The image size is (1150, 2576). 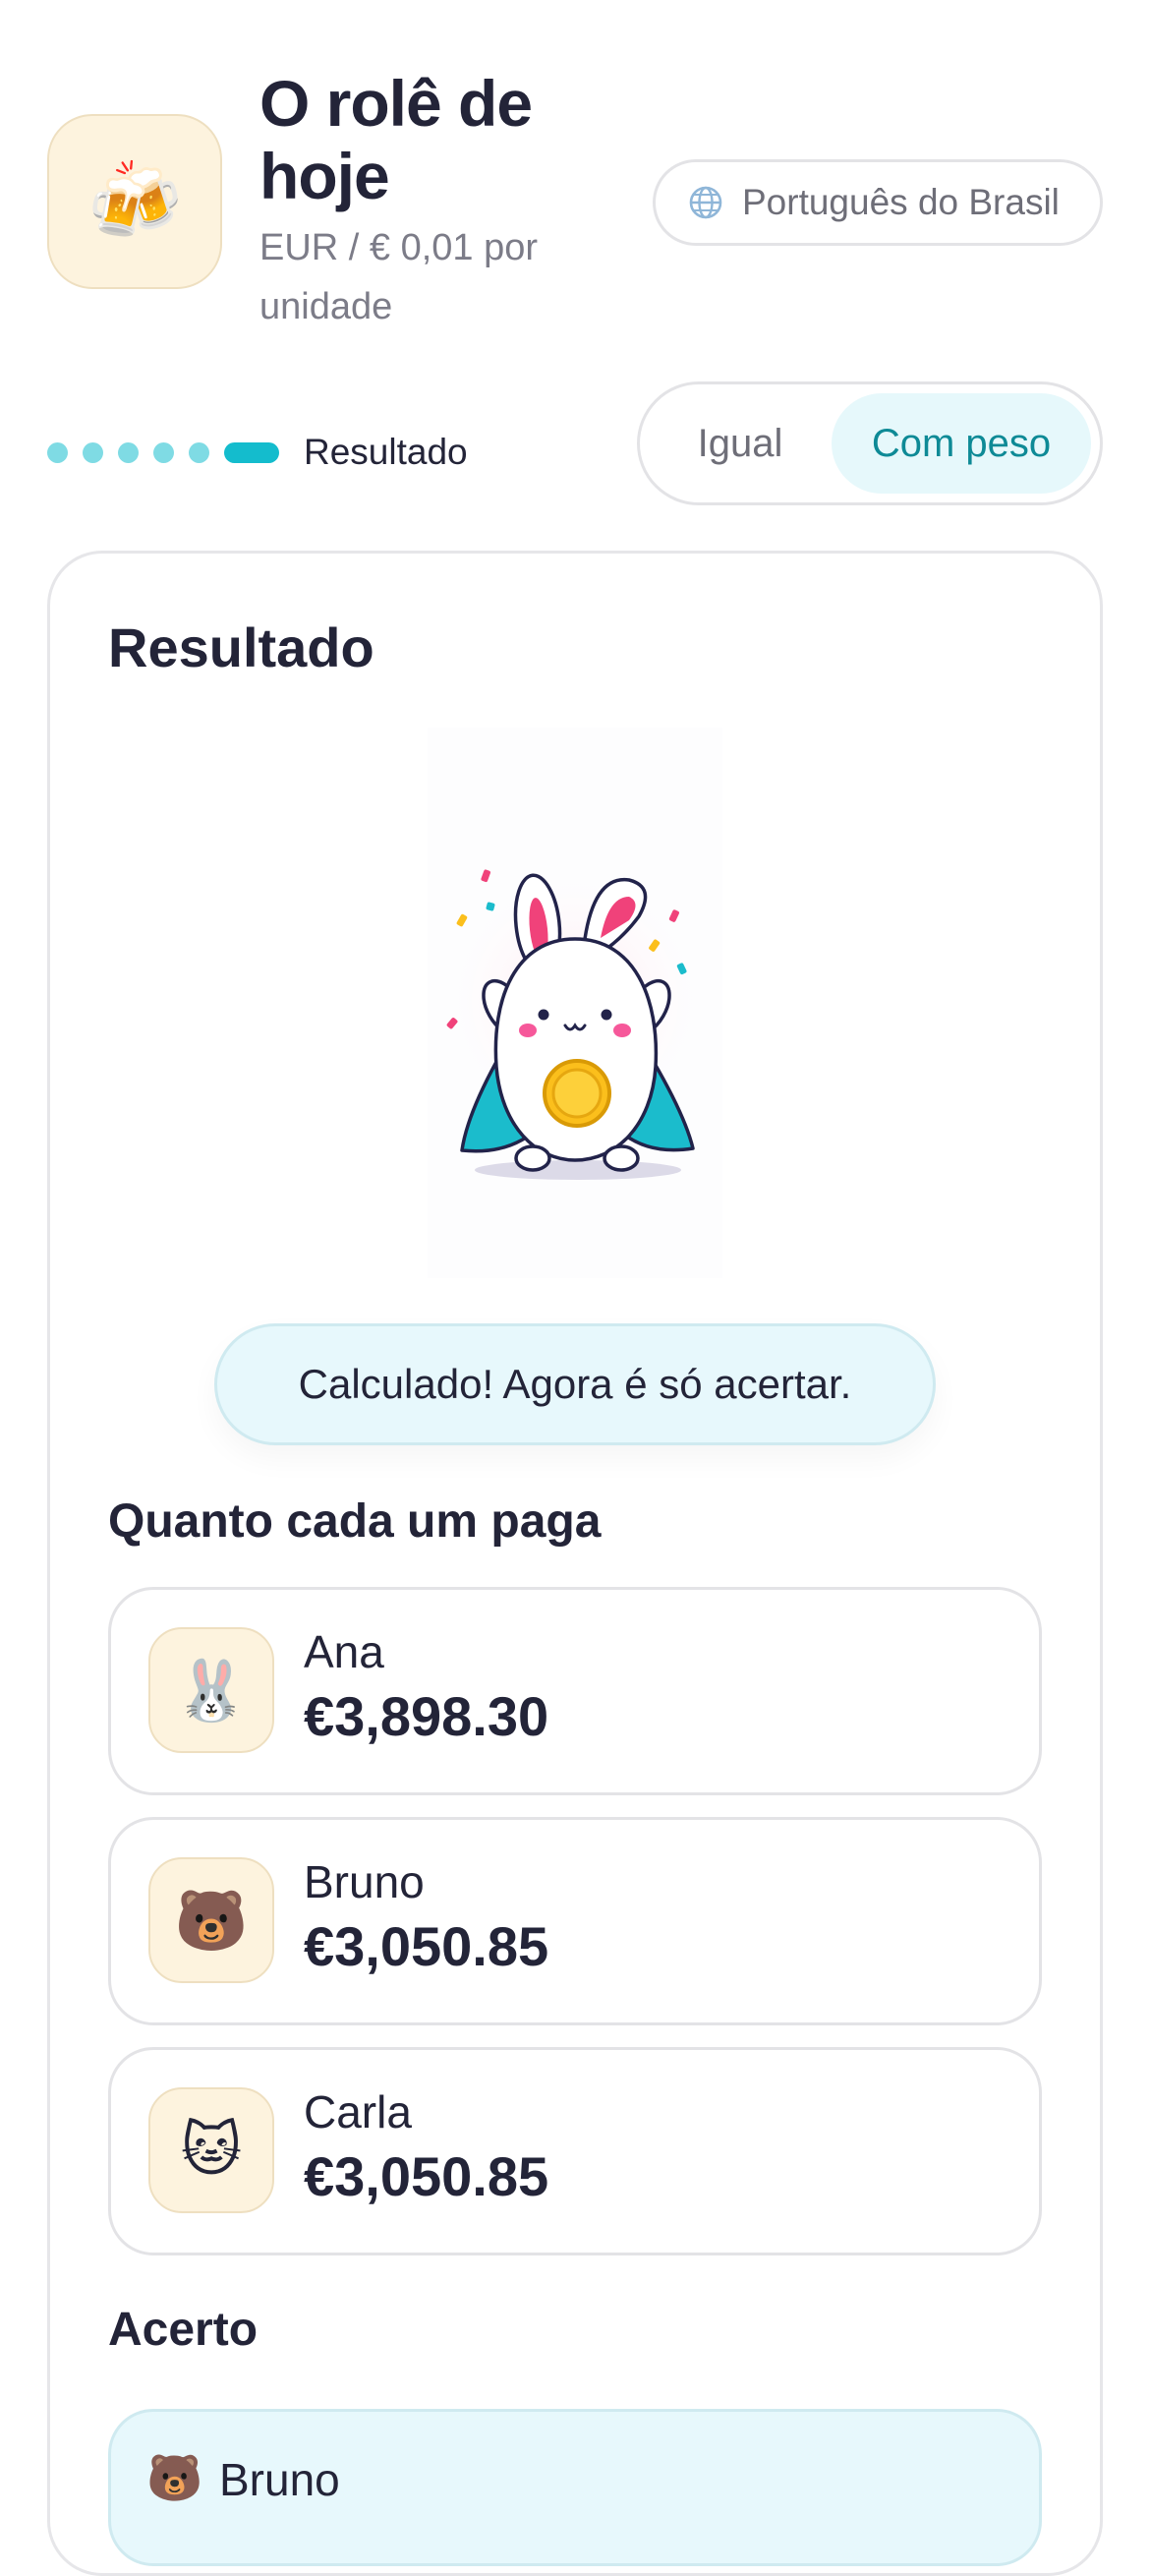 What do you see at coordinates (426, 1716) in the screenshot?
I see `person-amount: €3,898.30` at bounding box center [426, 1716].